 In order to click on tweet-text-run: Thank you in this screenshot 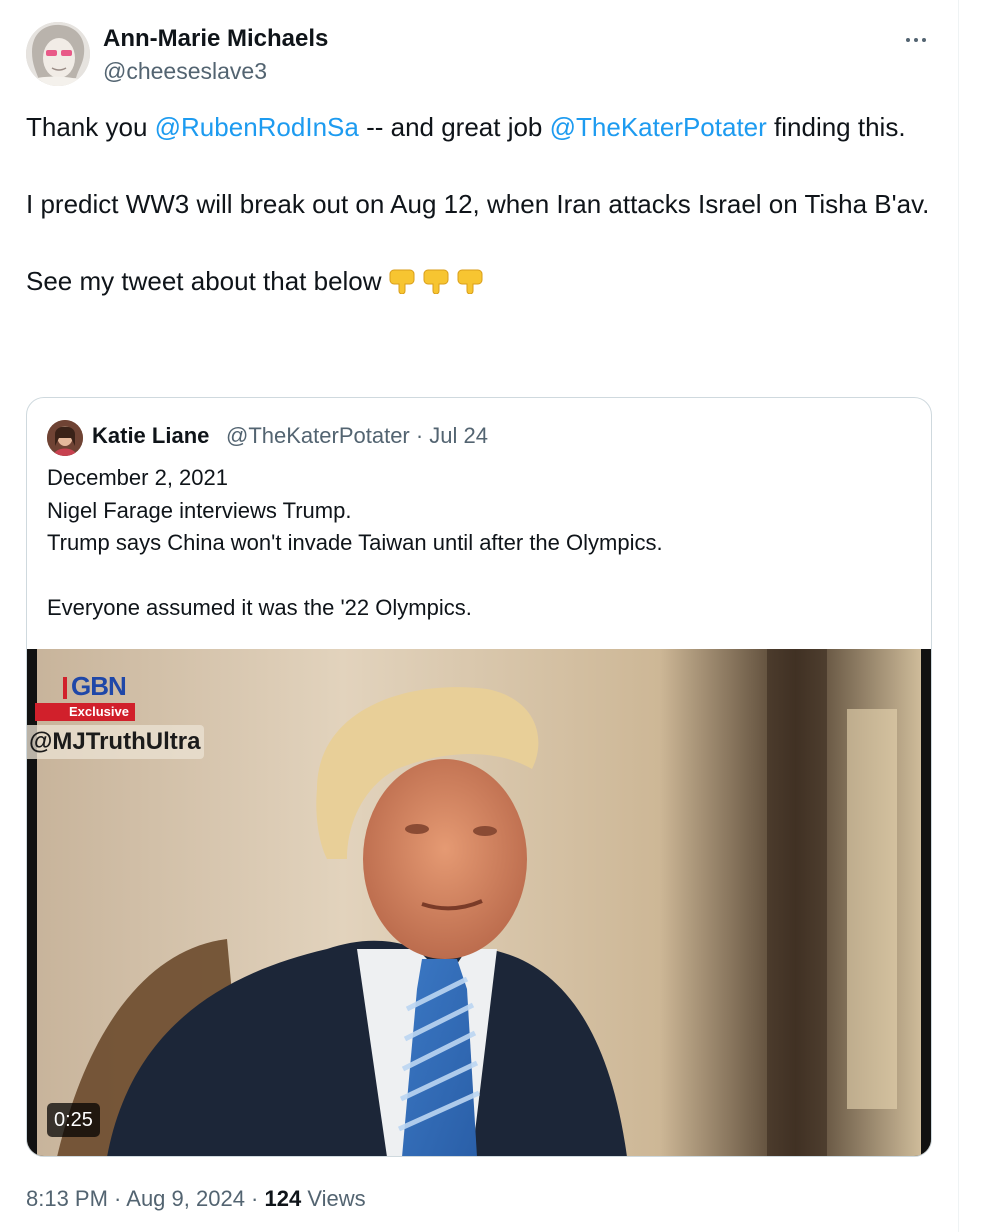, I will do `click(90, 127)`.